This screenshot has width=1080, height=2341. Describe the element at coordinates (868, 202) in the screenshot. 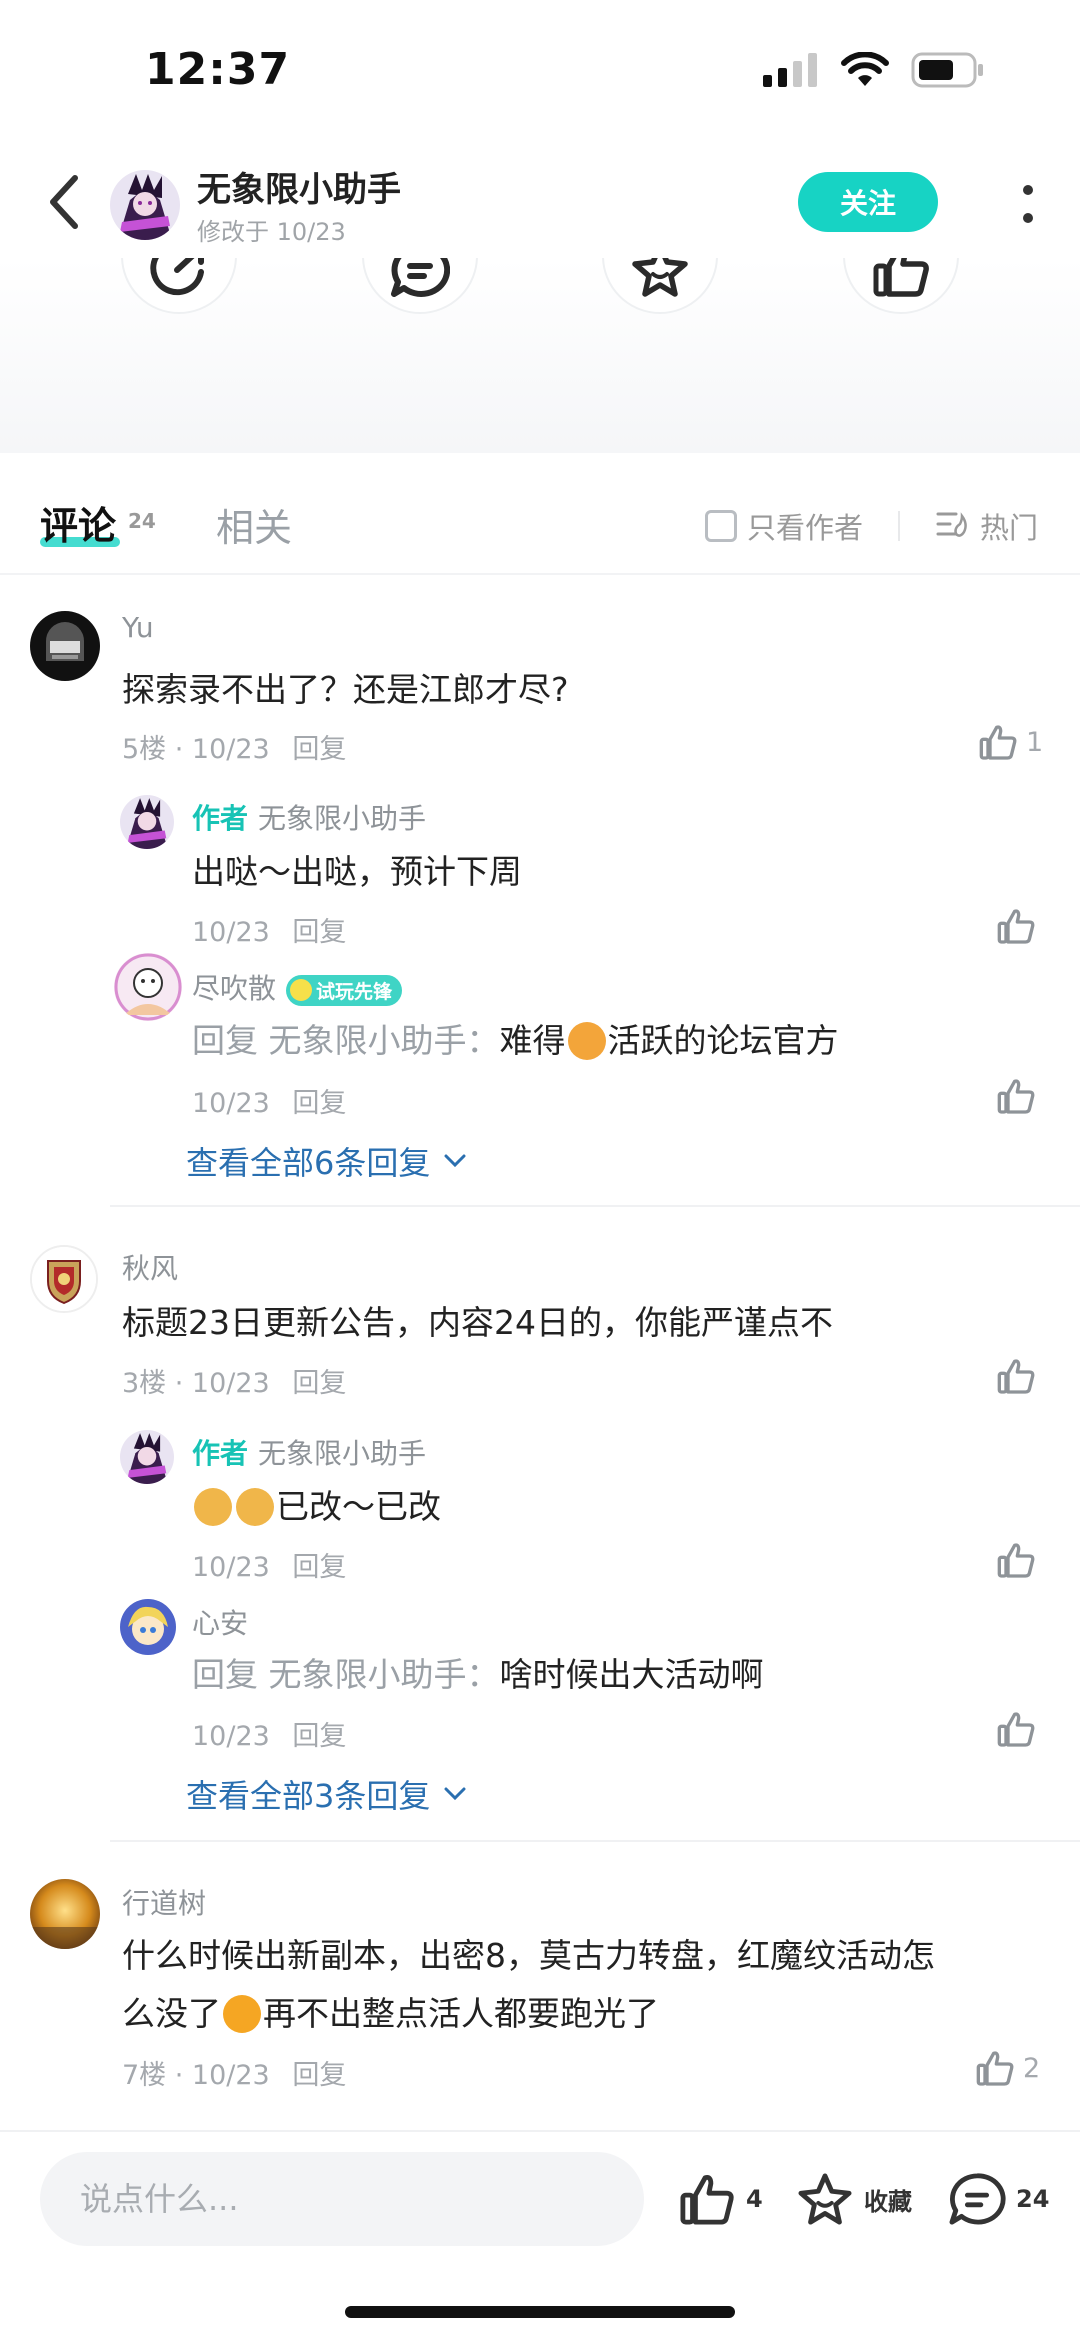

I see `follow-button: 关注` at that location.